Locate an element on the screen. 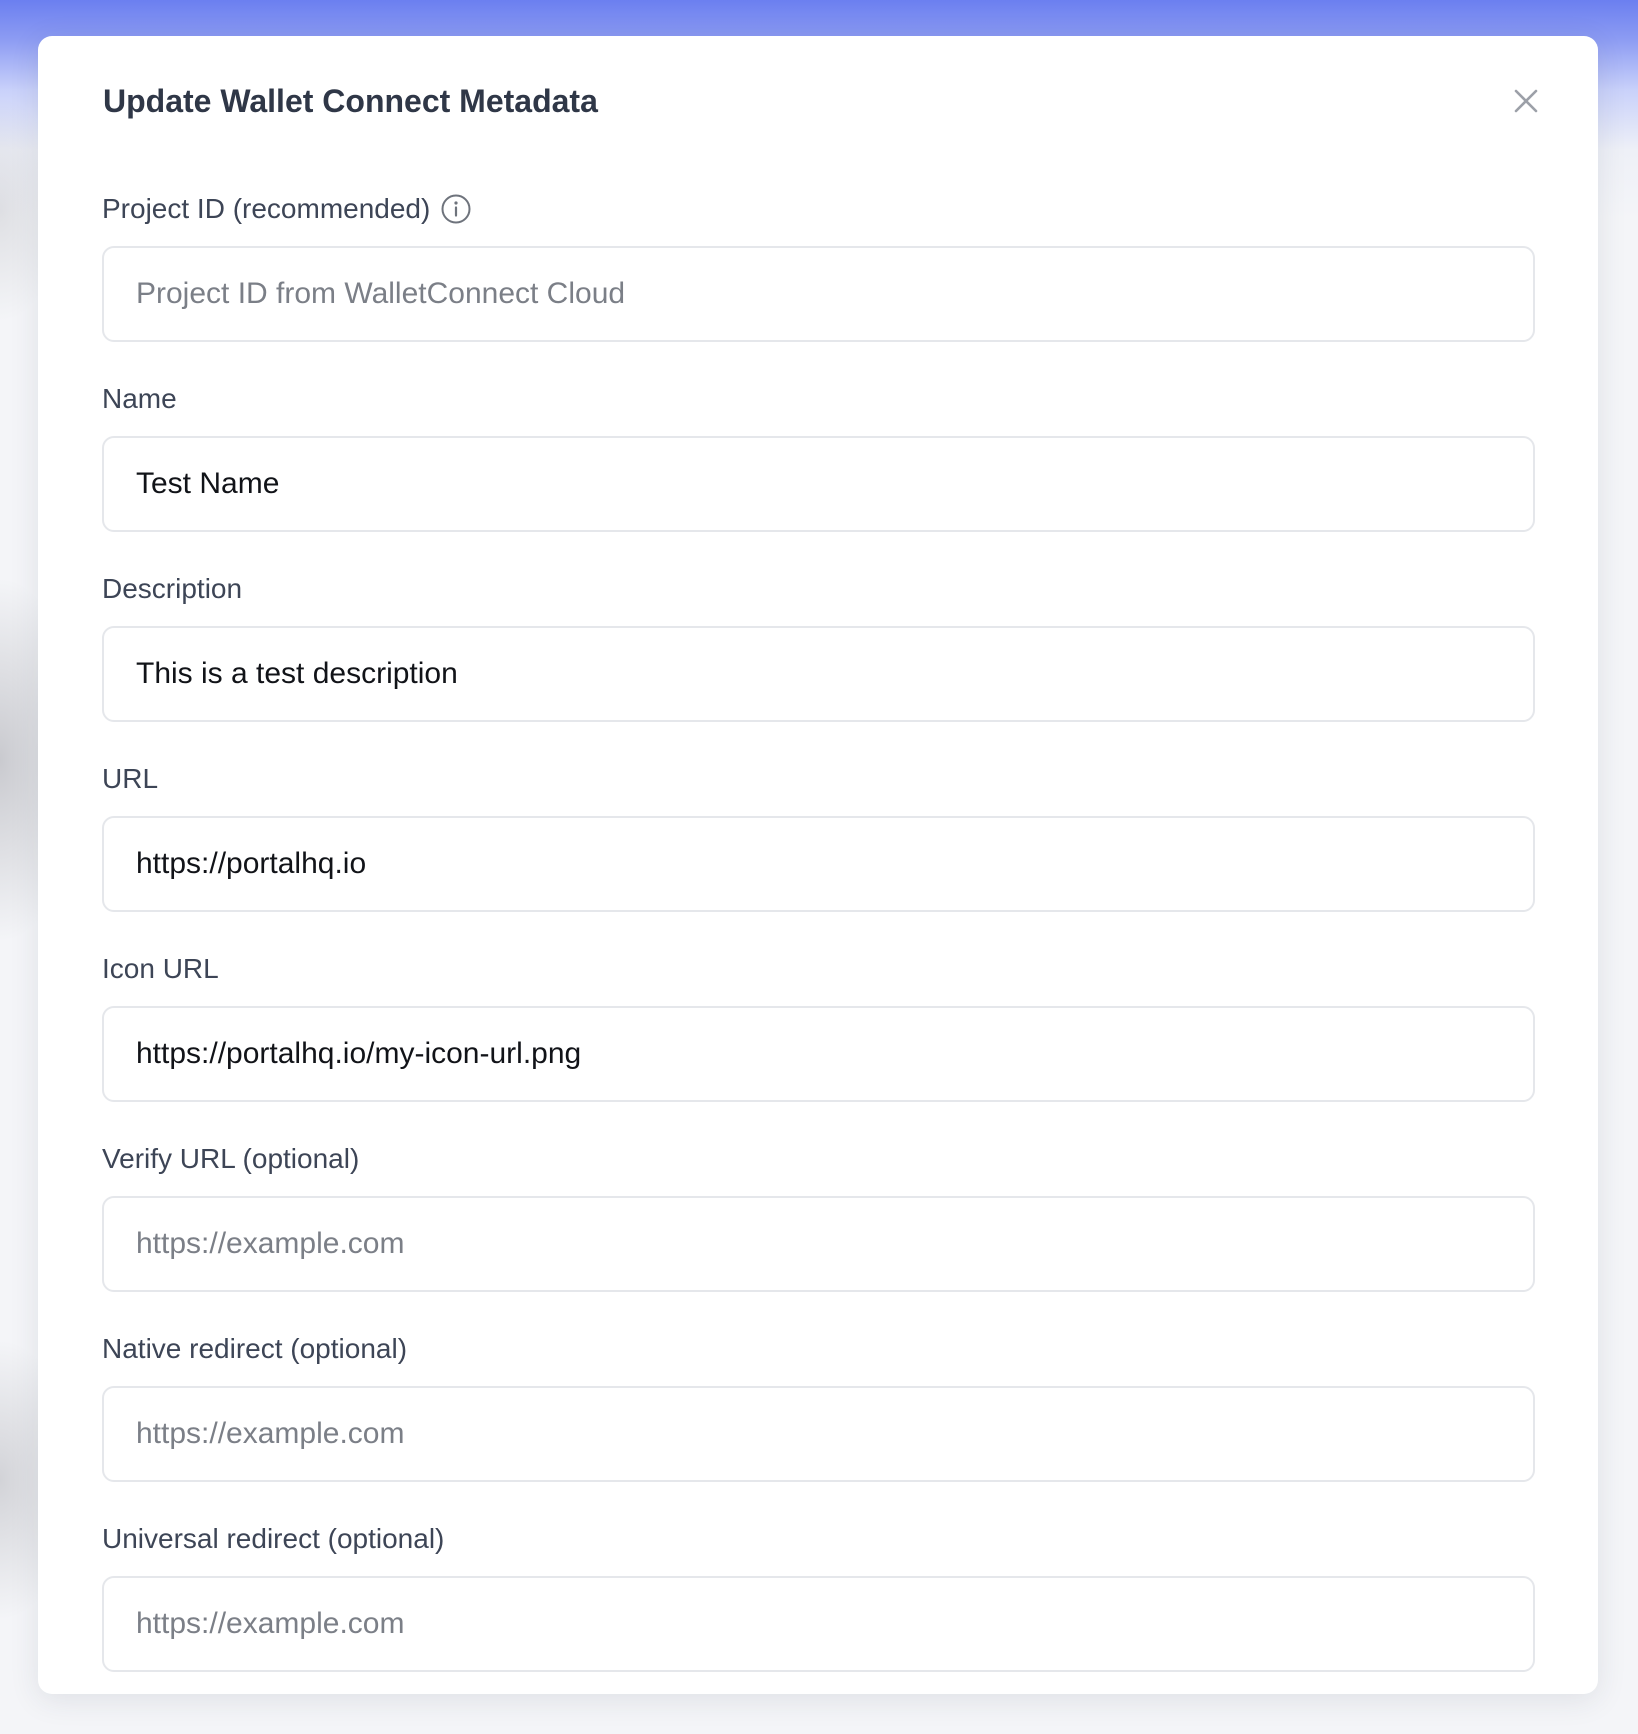  url-input is located at coordinates (818, 864).